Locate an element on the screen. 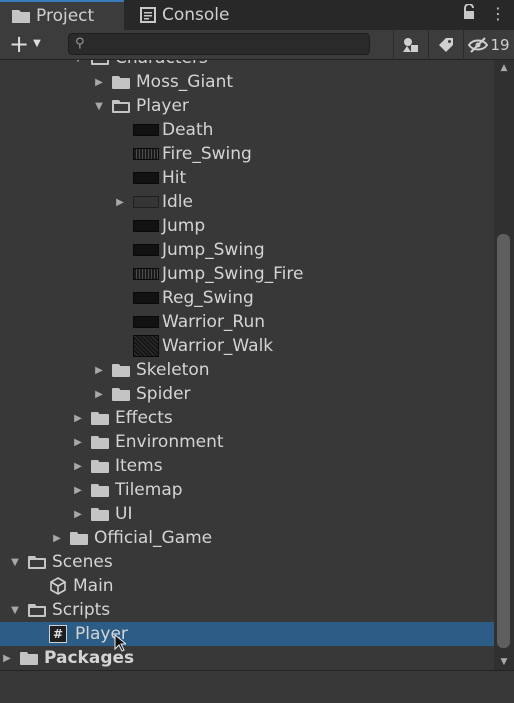 Image resolution: width=514 pixels, height=703 pixels. eye-slash-icon is located at coordinates (478, 45).